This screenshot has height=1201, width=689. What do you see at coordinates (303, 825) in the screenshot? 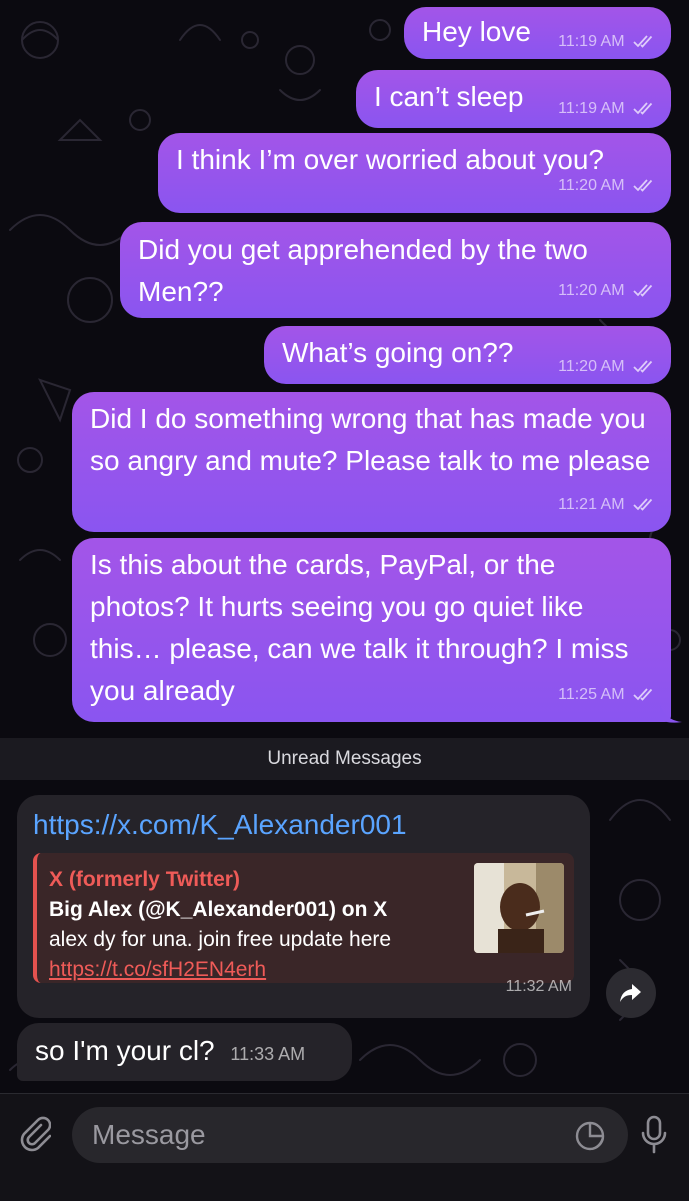
I see `message-link: https://x.com/K_Alexander001` at bounding box center [303, 825].